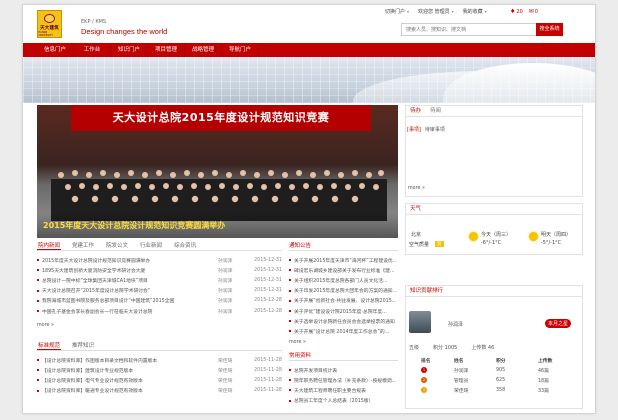 Image resolution: width=618 pixels, height=420 pixels. Describe the element at coordinates (83, 345) in the screenshot. I see `tab-recommended: 推荐知识` at that location.